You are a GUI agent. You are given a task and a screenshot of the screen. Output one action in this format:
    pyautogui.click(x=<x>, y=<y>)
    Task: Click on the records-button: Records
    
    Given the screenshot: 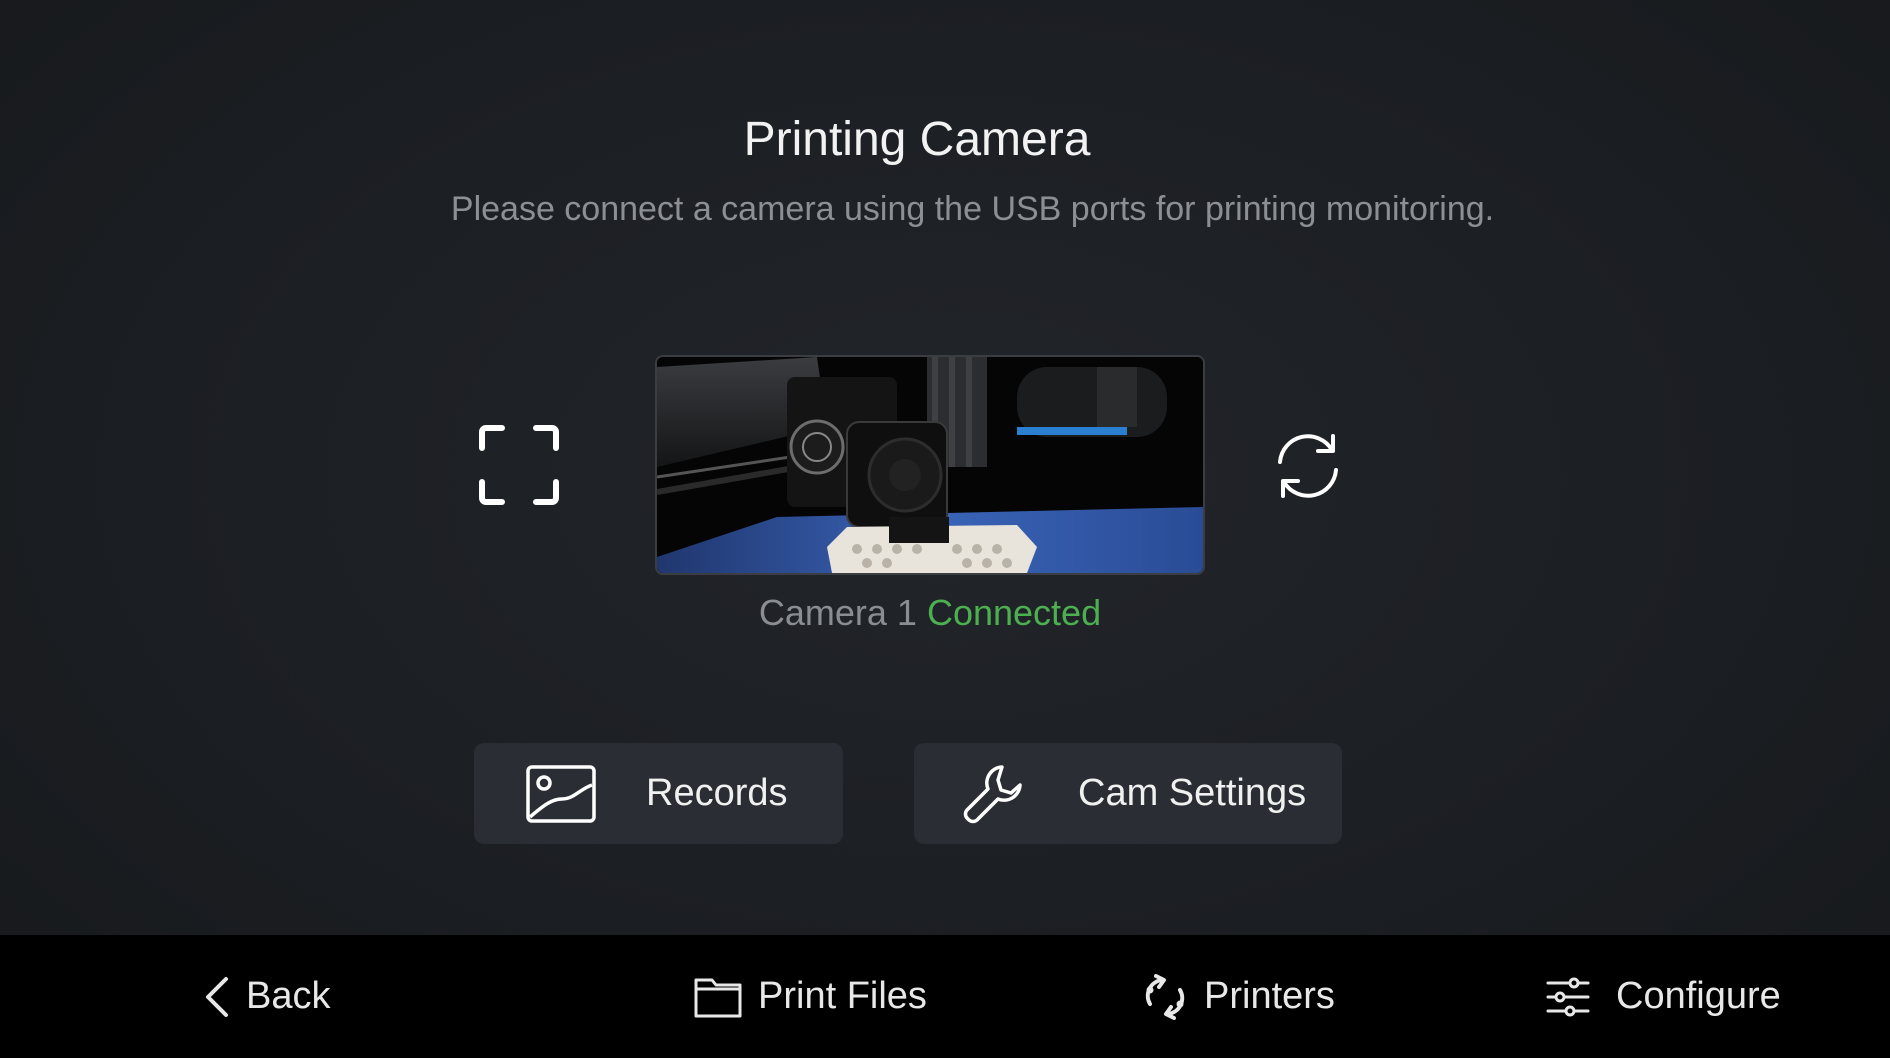 What is the action you would take?
    pyautogui.click(x=658, y=793)
    